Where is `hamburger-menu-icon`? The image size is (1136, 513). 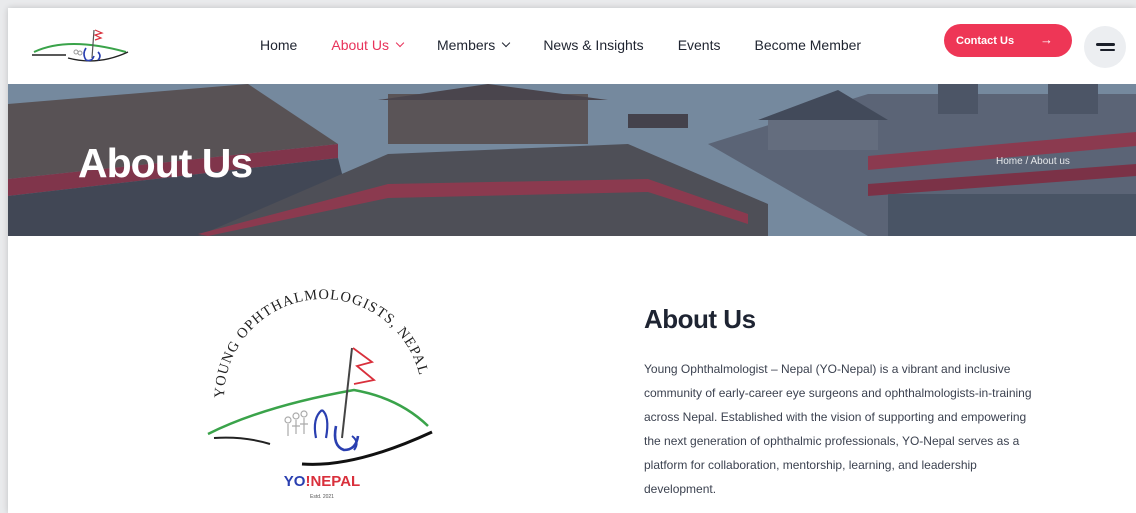 hamburger-menu-icon is located at coordinates (1105, 47).